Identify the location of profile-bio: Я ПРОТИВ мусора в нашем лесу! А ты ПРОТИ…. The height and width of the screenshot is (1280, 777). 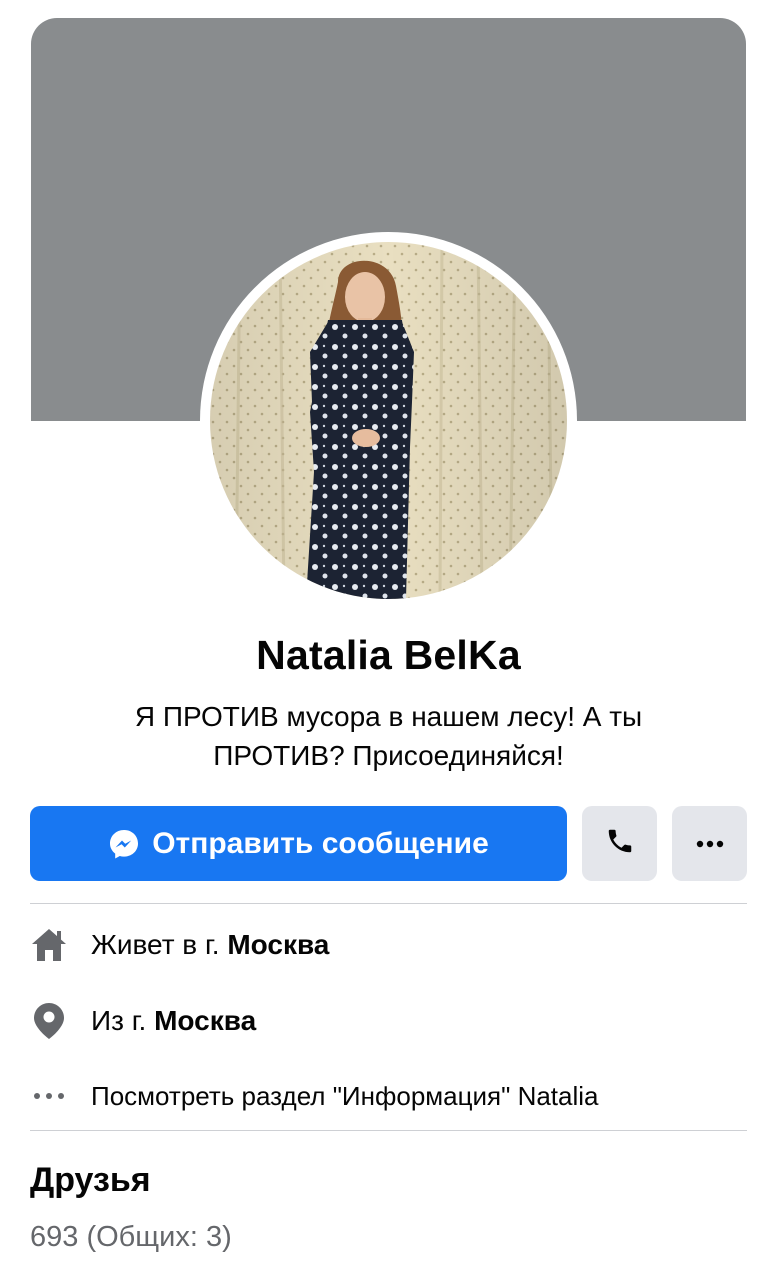
(388, 736).